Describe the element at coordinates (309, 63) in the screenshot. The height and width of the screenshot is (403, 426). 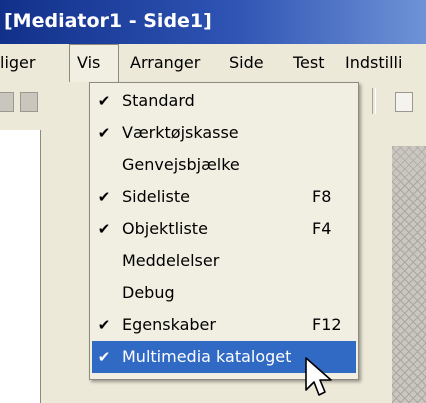
I see `menu-item-test: Test` at that location.